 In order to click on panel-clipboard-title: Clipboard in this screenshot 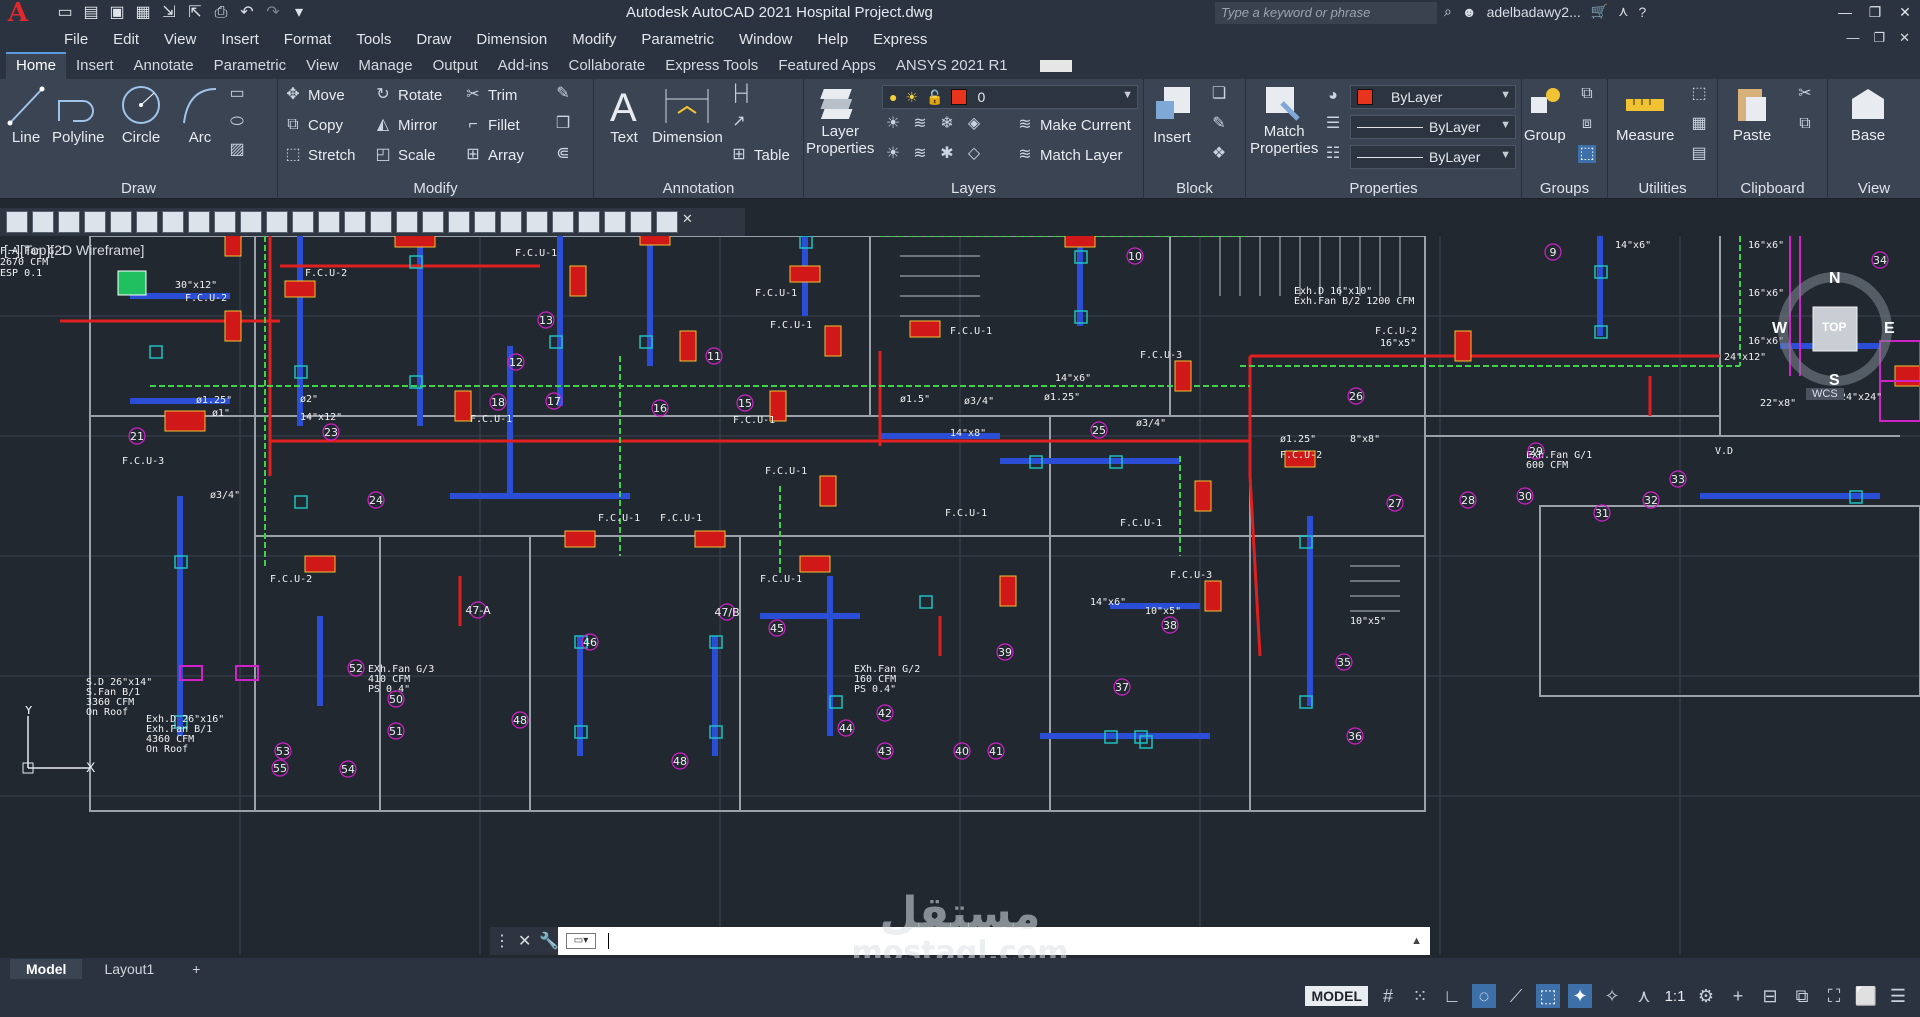, I will do `click(1772, 188)`.